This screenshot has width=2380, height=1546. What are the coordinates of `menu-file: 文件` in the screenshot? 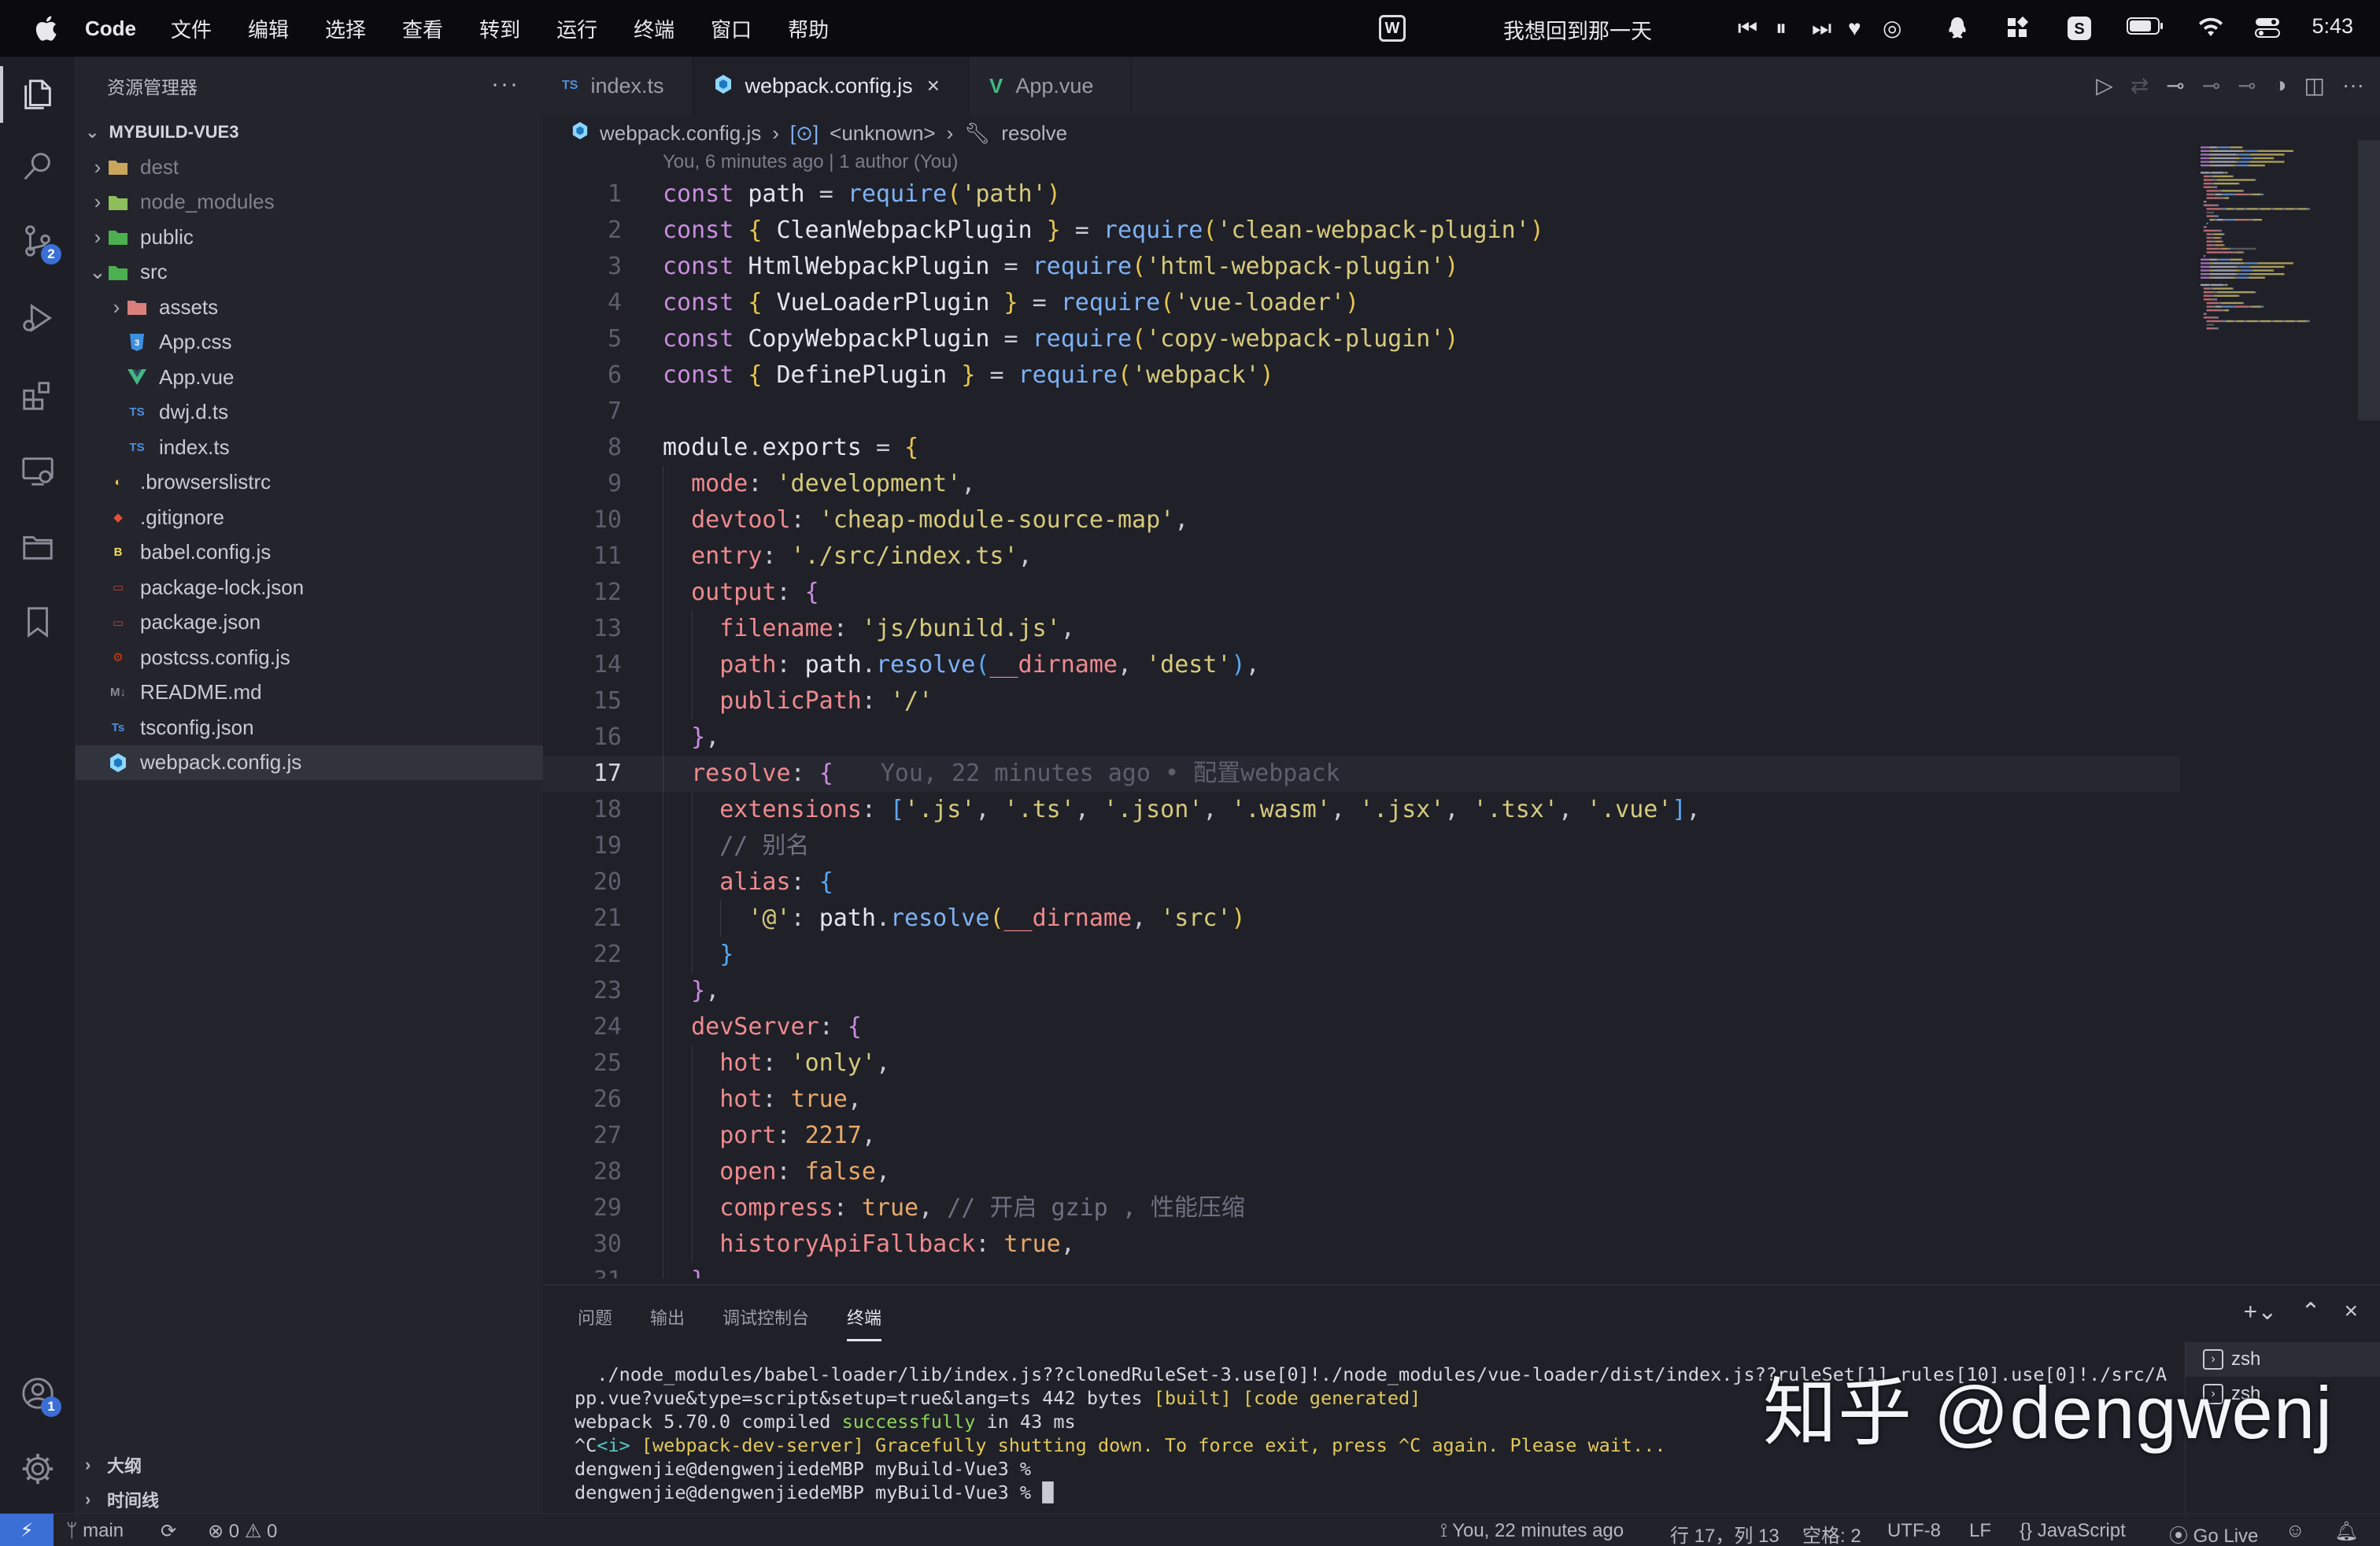 It's located at (191, 28).